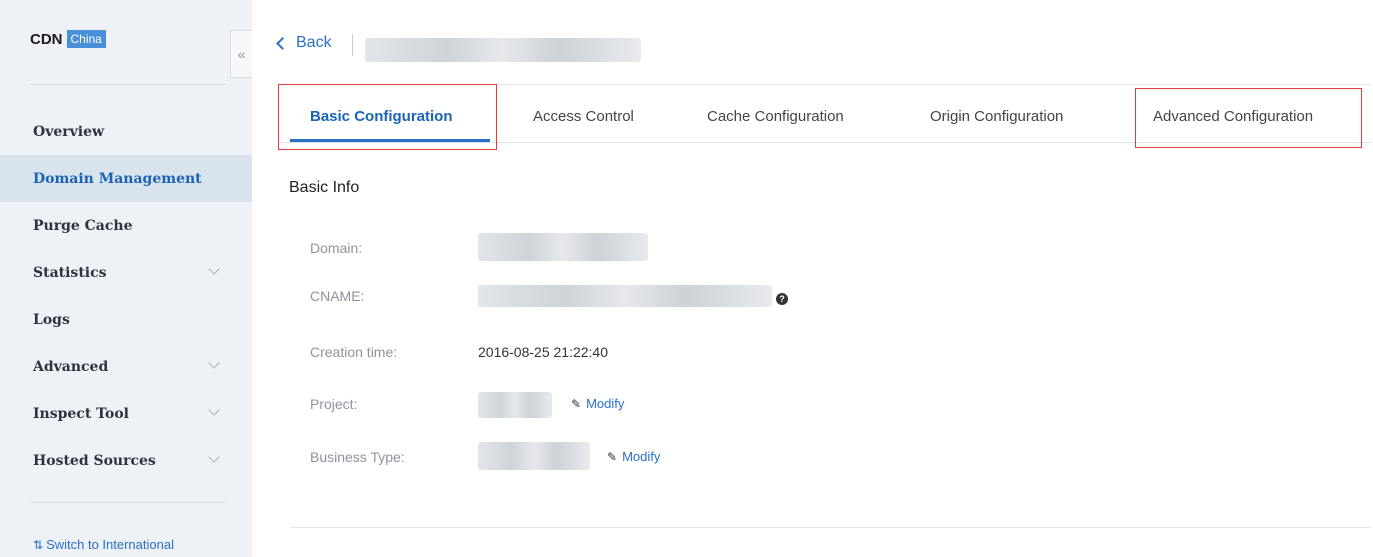 Image resolution: width=1373 pixels, height=557 pixels. I want to click on back-button: Back, so click(304, 43).